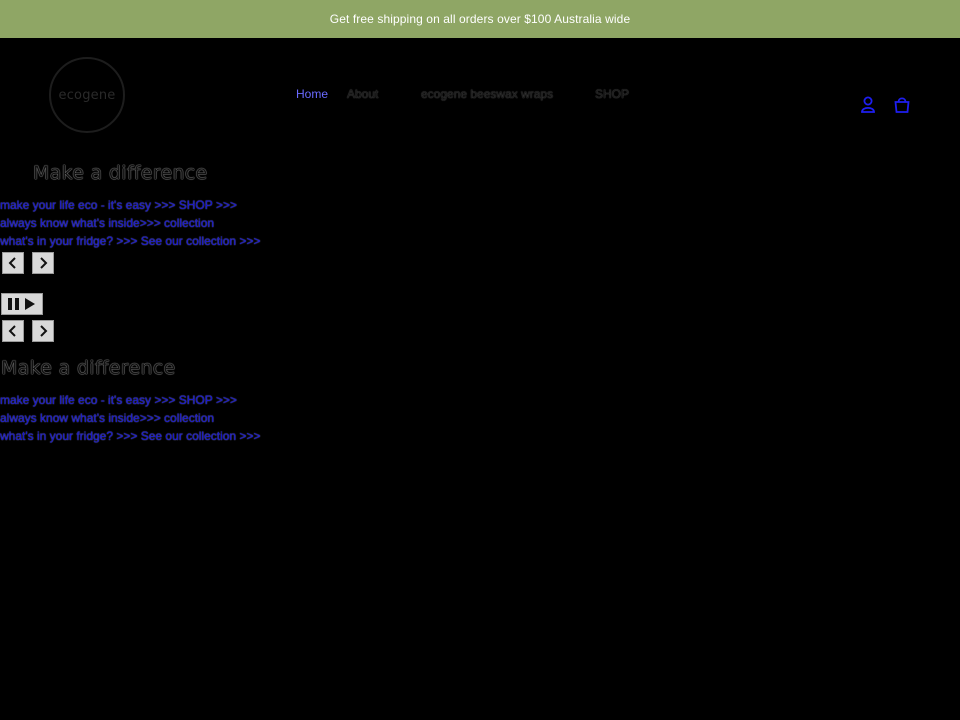 The width and height of the screenshot is (960, 720). I want to click on logo: ecogene, so click(87, 95).